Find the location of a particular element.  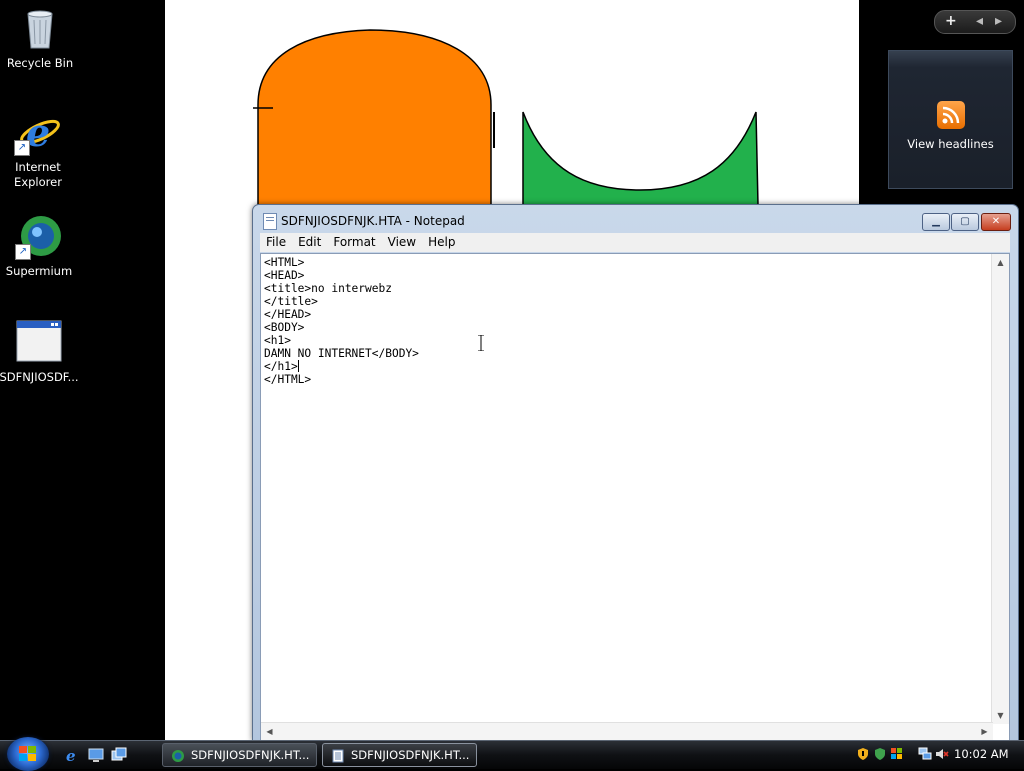

scroll-left-arrow-icon: ◀ is located at coordinates (269, 731).